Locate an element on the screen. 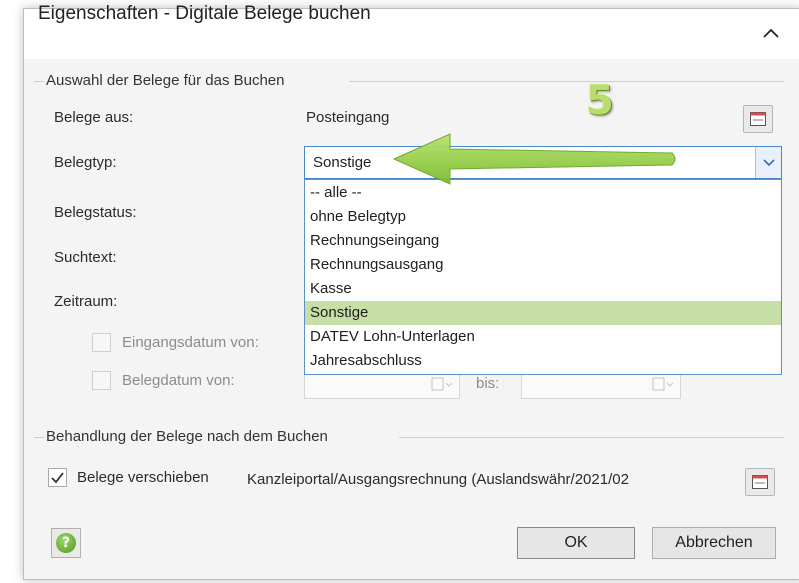 The width and height of the screenshot is (799, 583). belege-verschieben-checkbox is located at coordinates (57, 477).